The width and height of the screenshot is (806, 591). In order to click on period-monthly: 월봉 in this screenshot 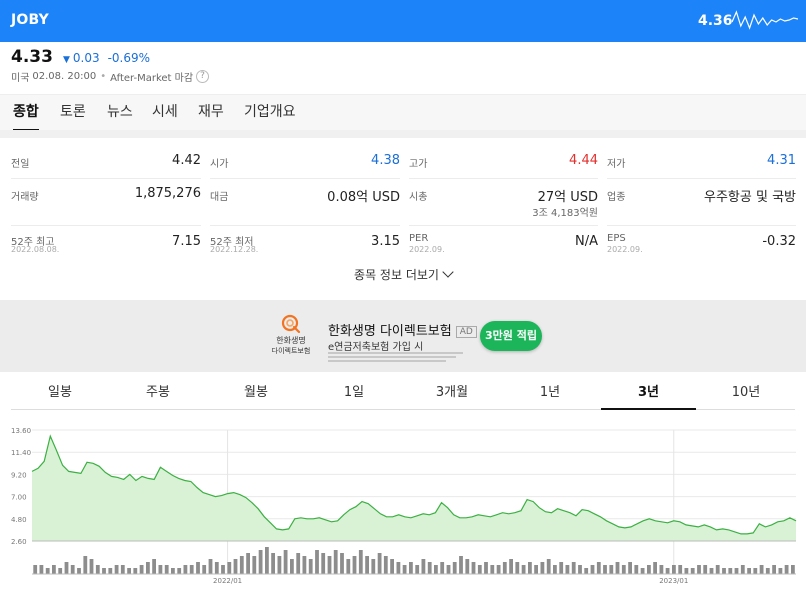, I will do `click(256, 394)`.